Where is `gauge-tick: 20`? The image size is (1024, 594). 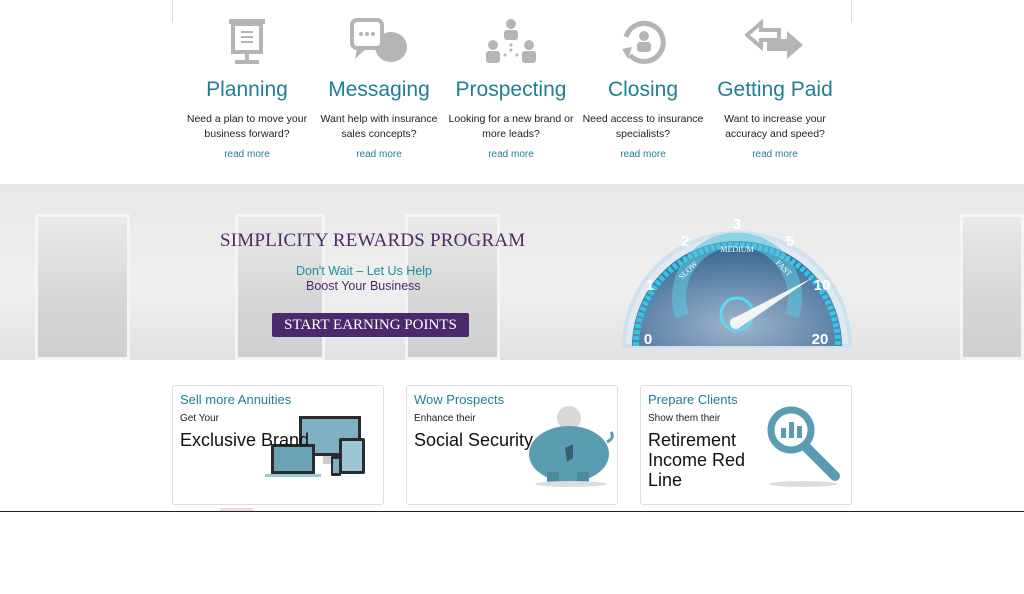
gauge-tick: 20 is located at coordinates (820, 339).